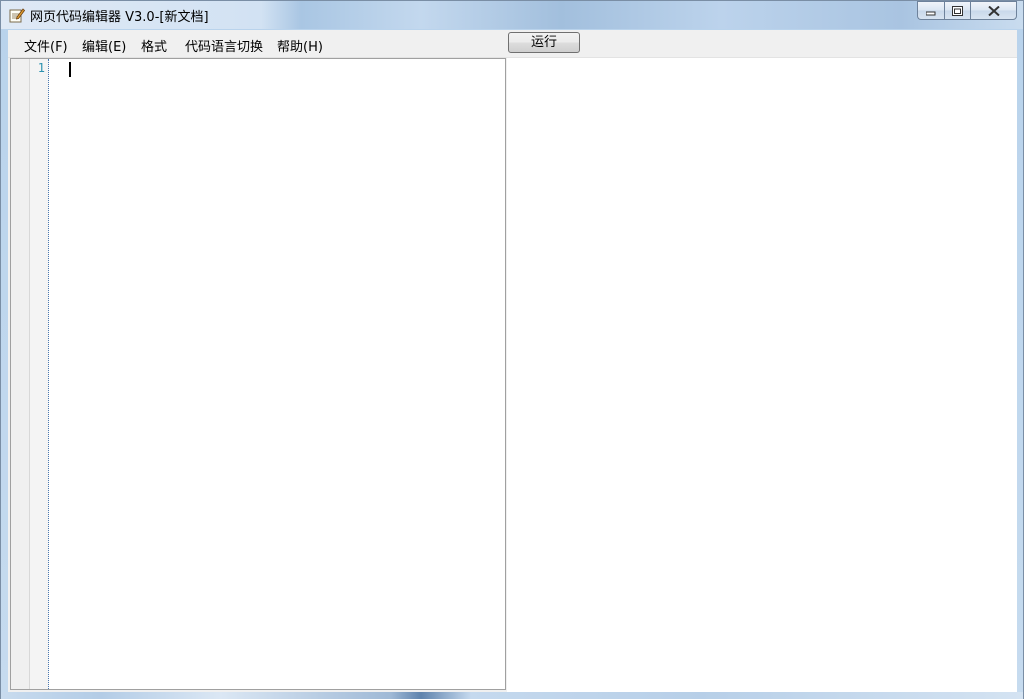 The image size is (1024, 699). What do you see at coordinates (512, 15) in the screenshot?
I see `title-bar: 网页代码编辑器 V3.0-[新文档]` at bounding box center [512, 15].